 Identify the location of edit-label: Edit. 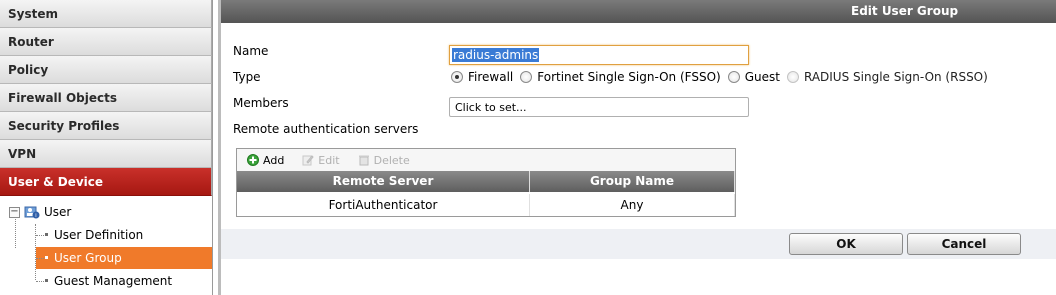
(329, 160).